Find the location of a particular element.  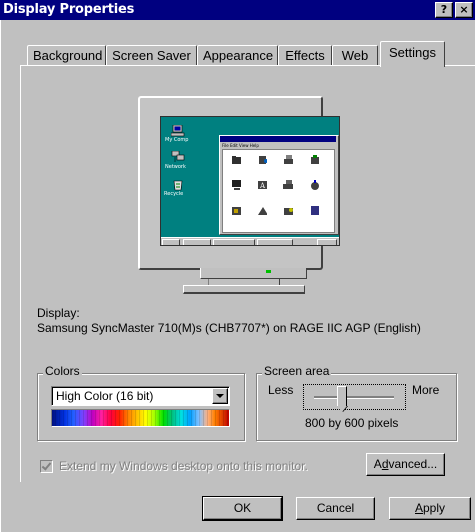

monitor-stand-base is located at coordinates (244, 289).